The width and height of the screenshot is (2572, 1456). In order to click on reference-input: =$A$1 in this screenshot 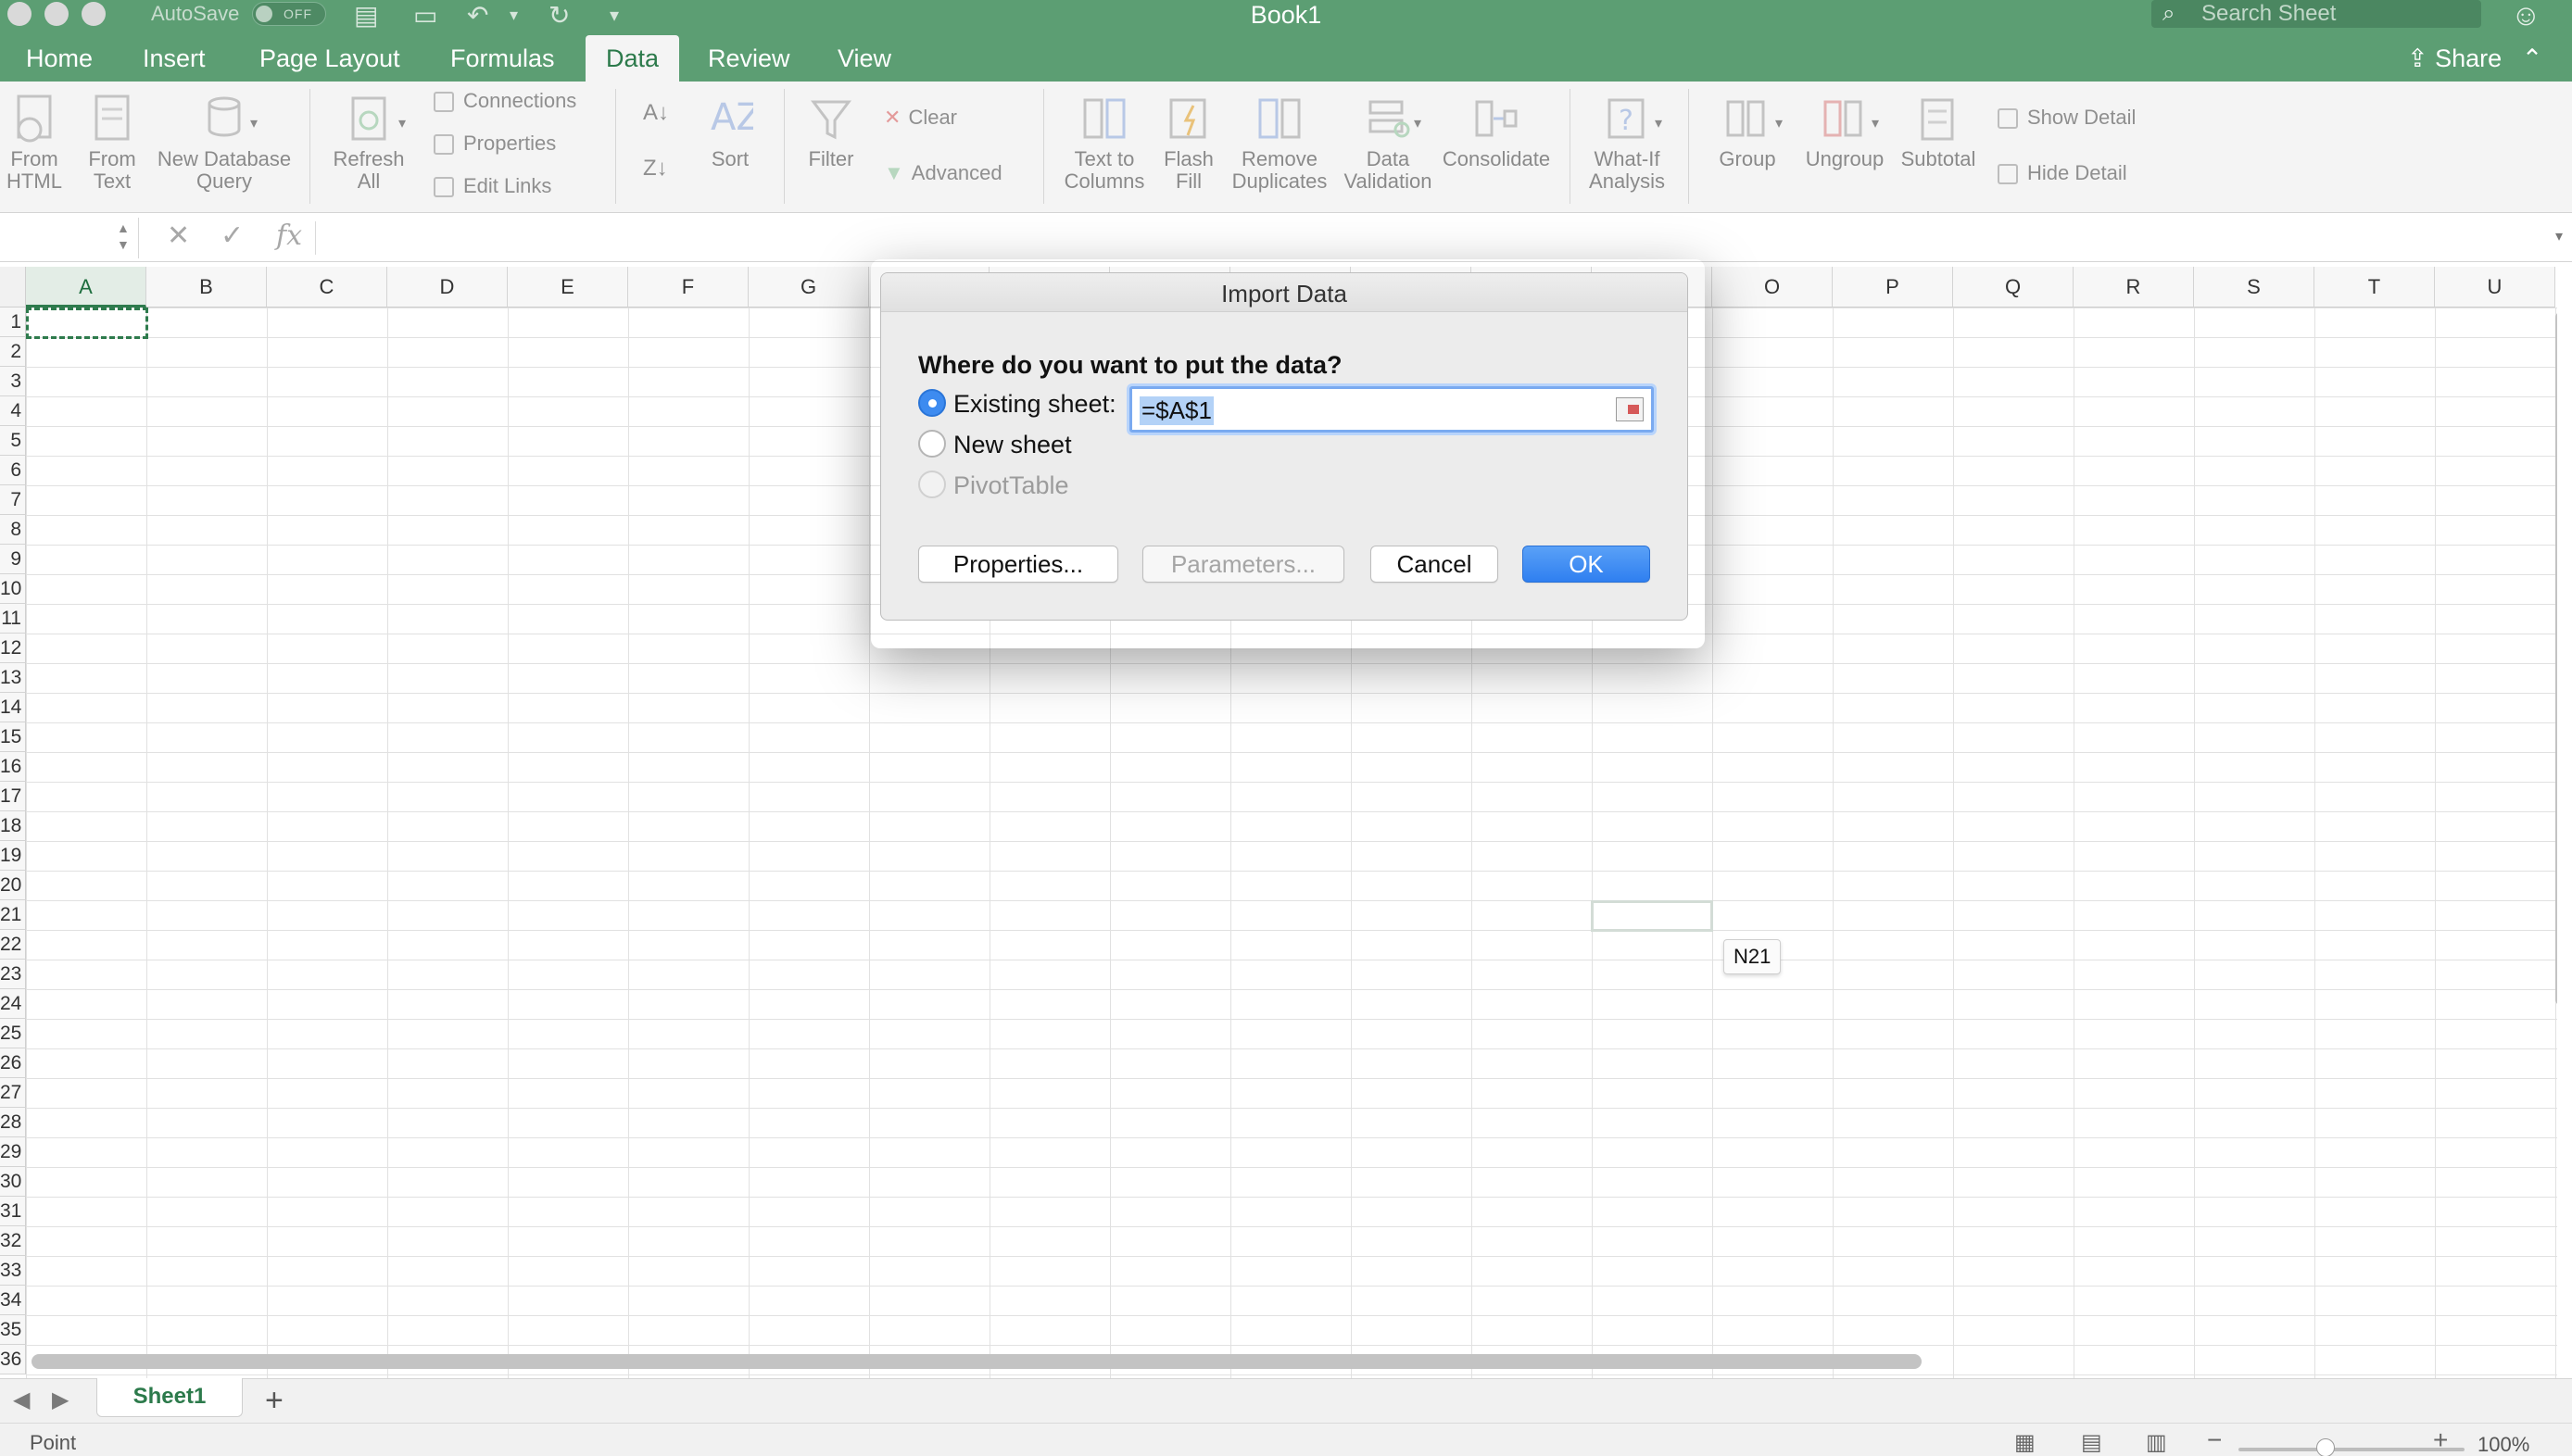, I will do `click(1392, 409)`.